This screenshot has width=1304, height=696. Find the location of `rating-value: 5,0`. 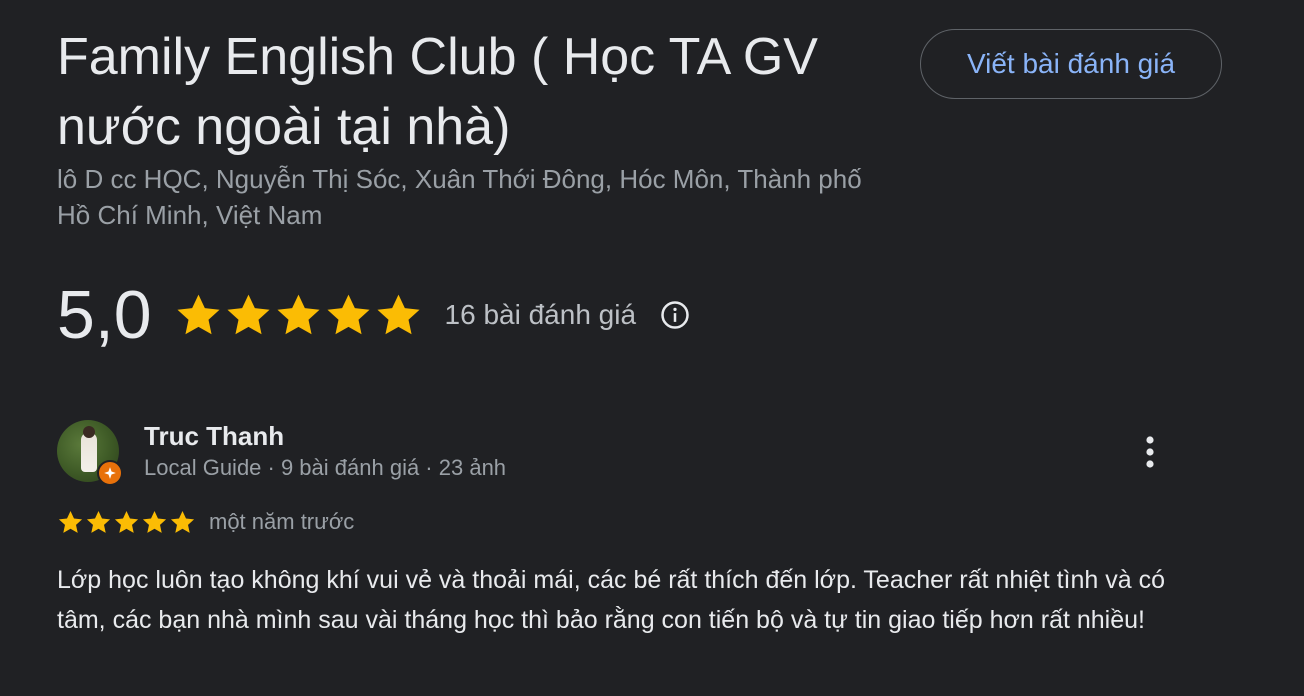

rating-value: 5,0 is located at coordinates (104, 315).